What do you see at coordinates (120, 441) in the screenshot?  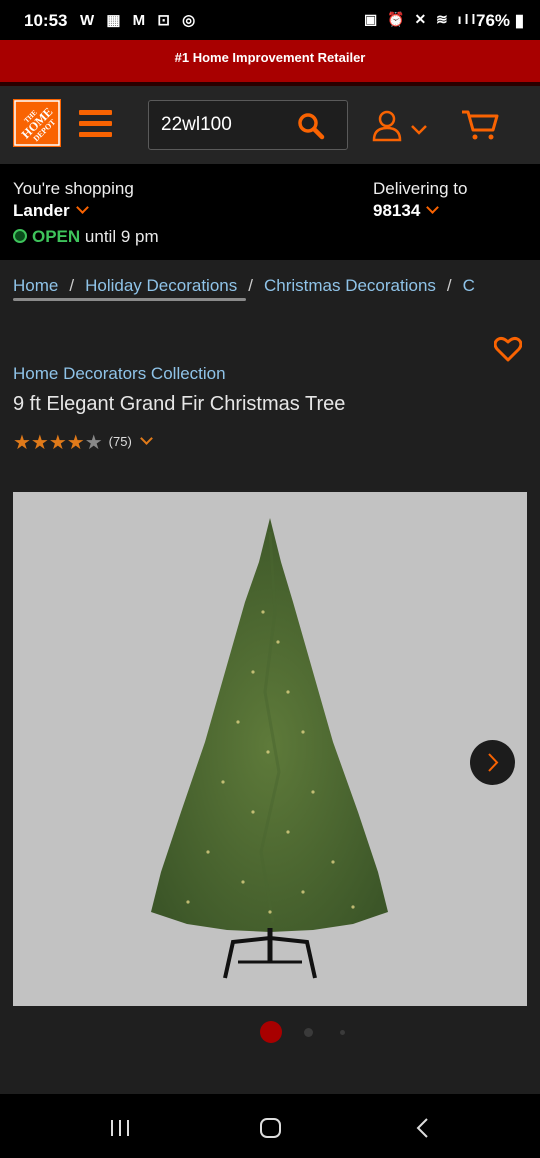 I see `review-count: (75)` at bounding box center [120, 441].